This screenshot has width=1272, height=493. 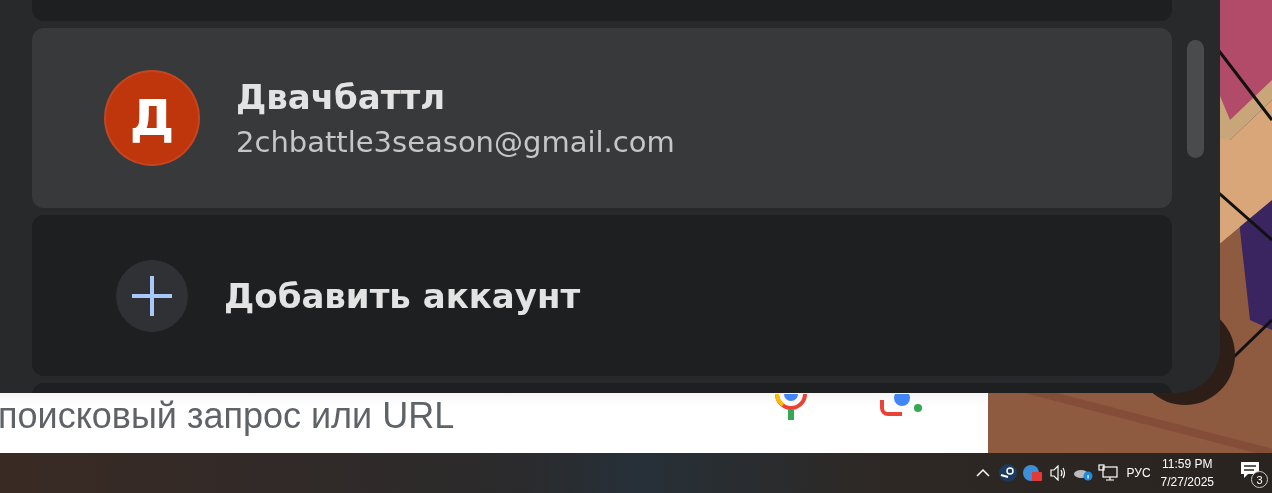 What do you see at coordinates (1259, 479) in the screenshot?
I see `notification-count: 3` at bounding box center [1259, 479].